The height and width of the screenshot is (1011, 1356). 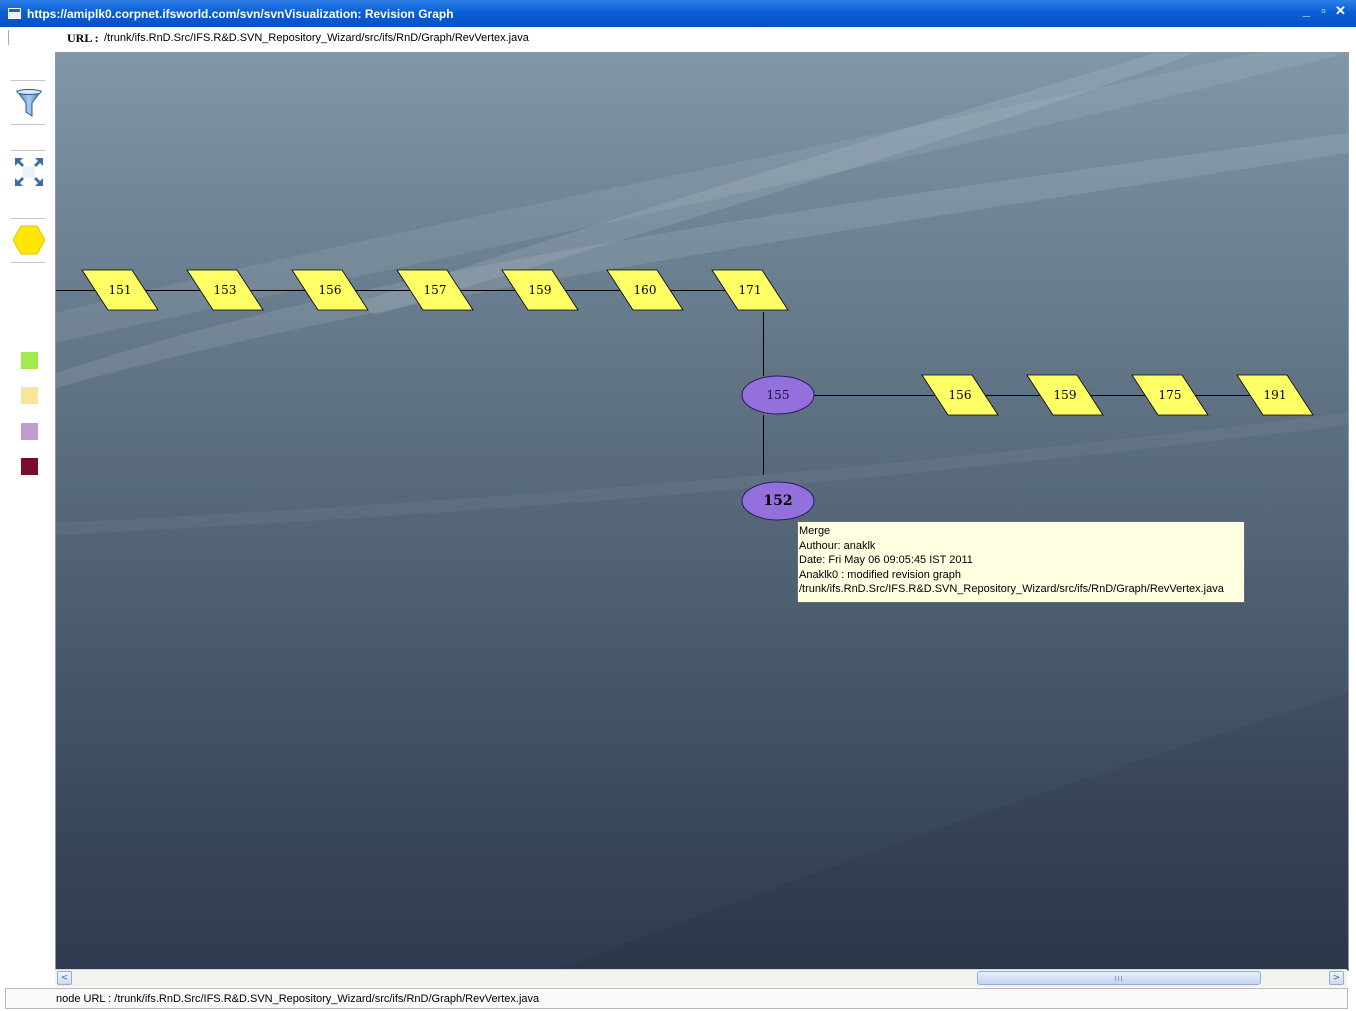 I want to click on scroll-grip, so click(x=1119, y=978).